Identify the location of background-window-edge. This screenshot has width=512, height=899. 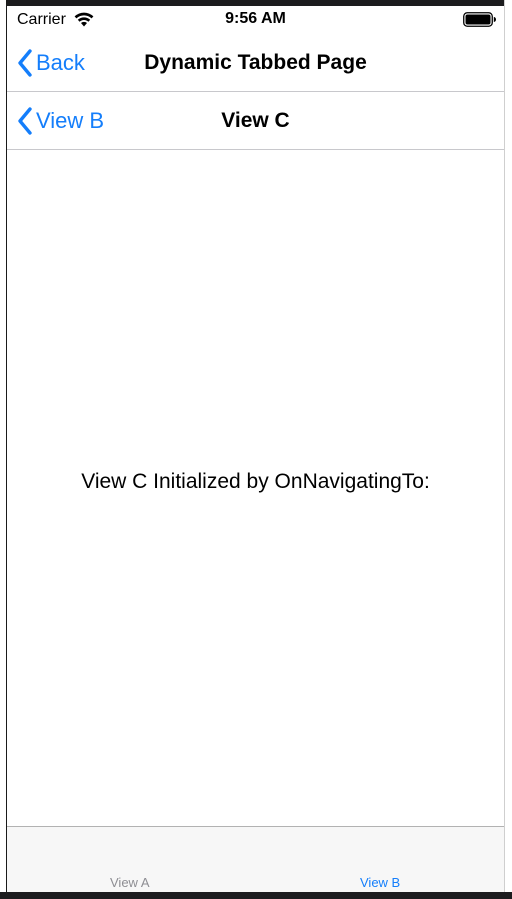
(508, 449).